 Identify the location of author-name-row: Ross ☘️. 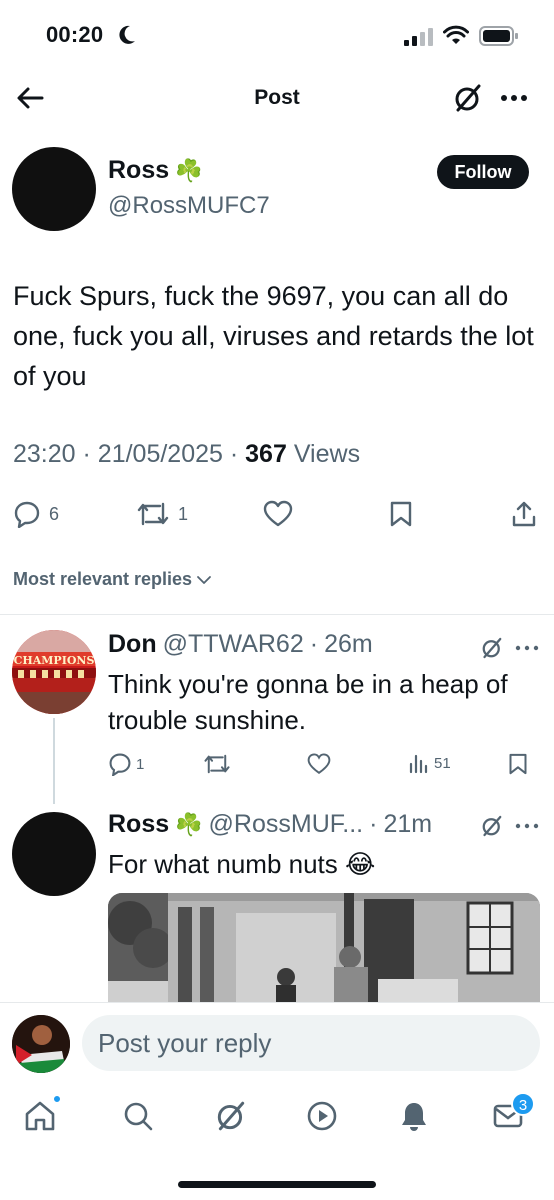
(155, 170).